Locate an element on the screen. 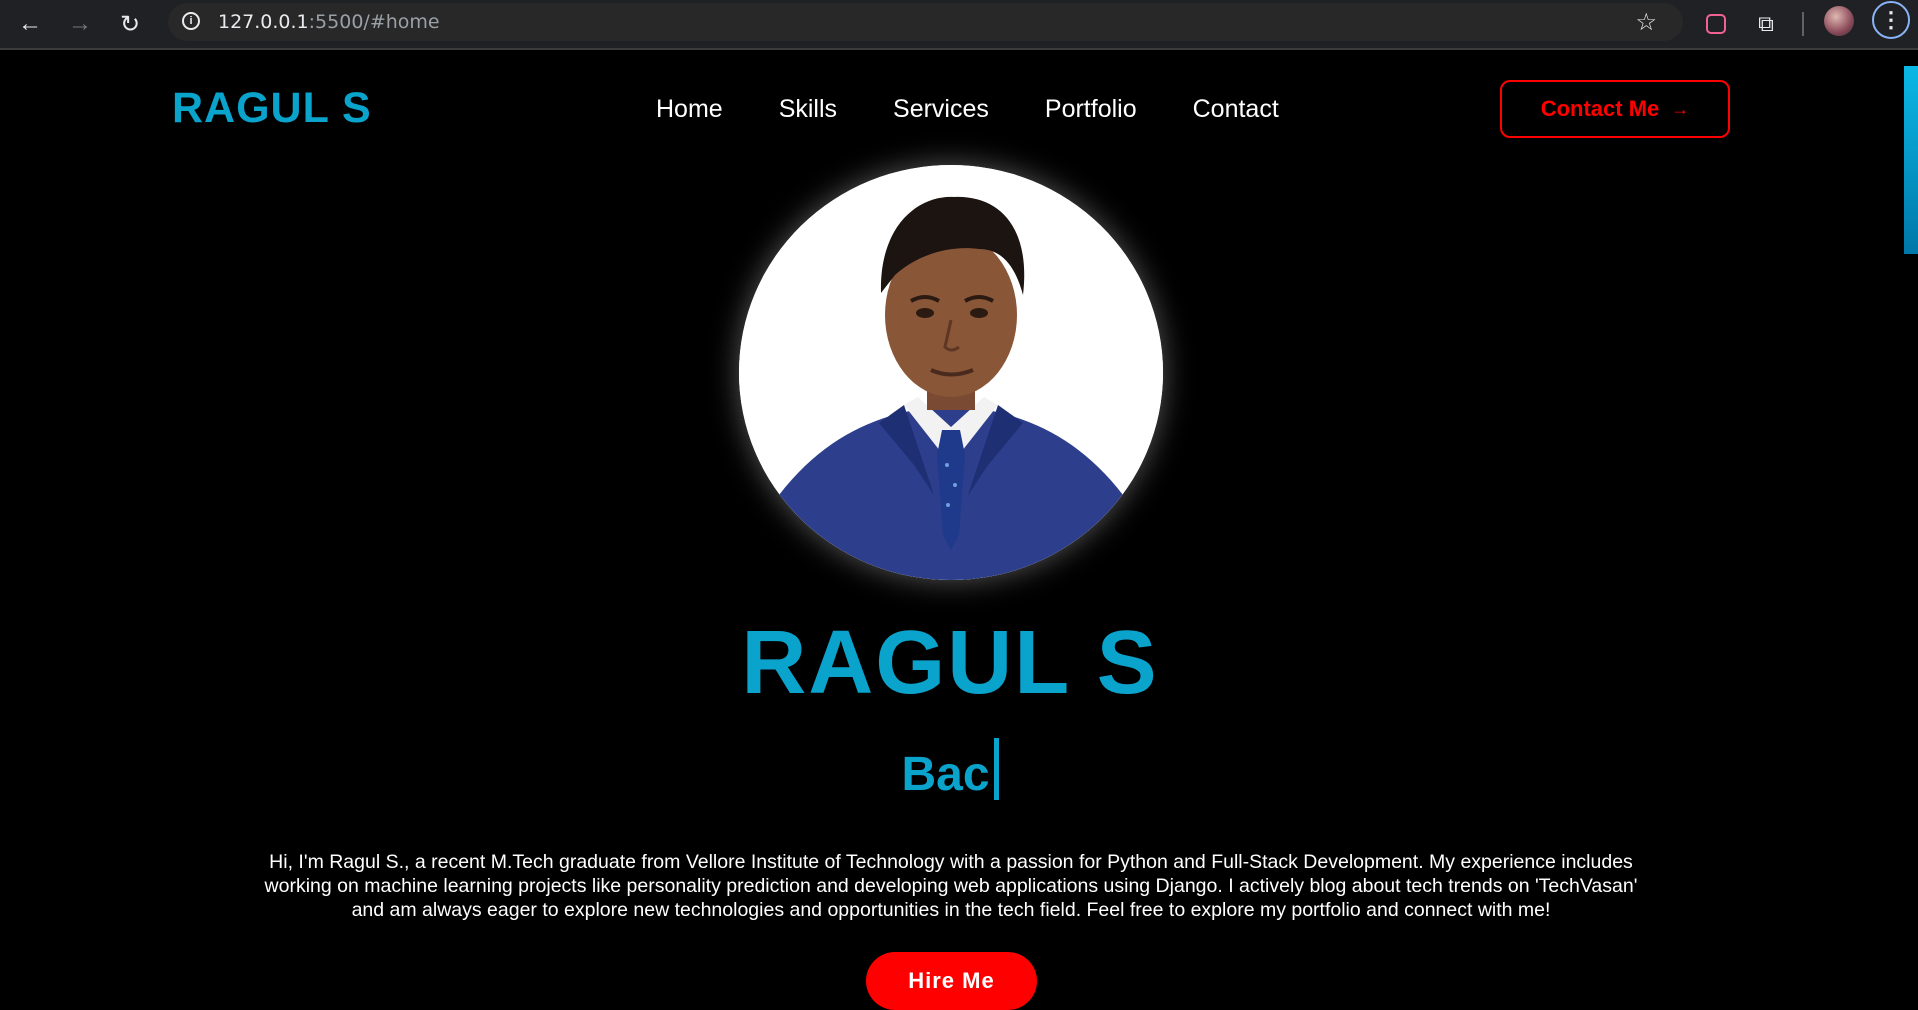 The image size is (1918, 1010). url-text: 127.0.0.1:5500/#home is located at coordinates (329, 22).